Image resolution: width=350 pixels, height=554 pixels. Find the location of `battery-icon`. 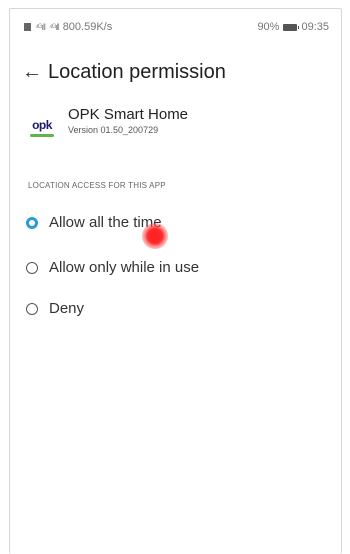

battery-icon is located at coordinates (291, 27).